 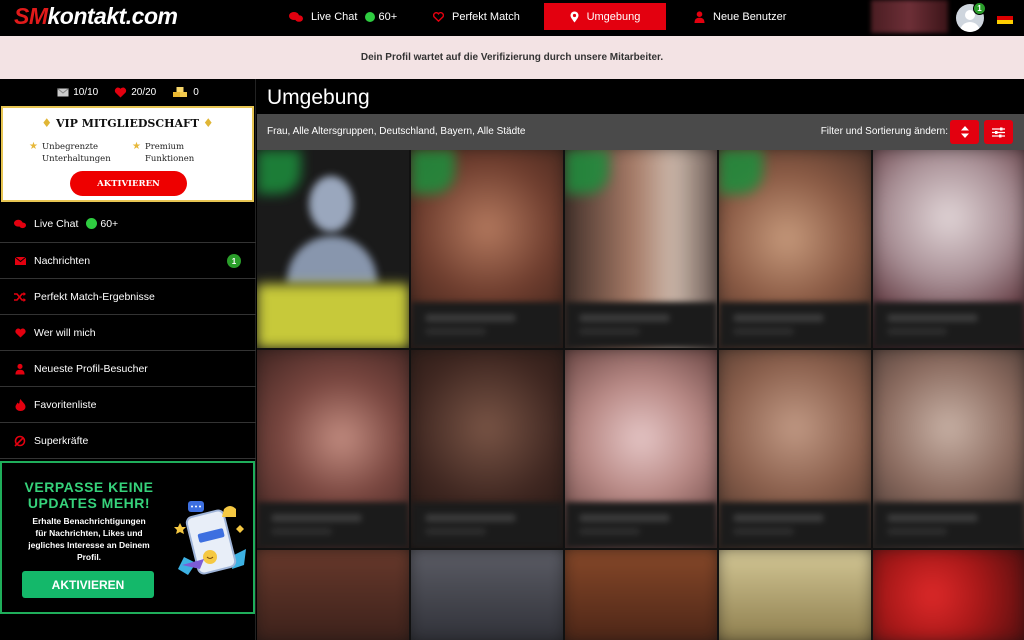 I want to click on sort-icon, so click(x=964, y=132).